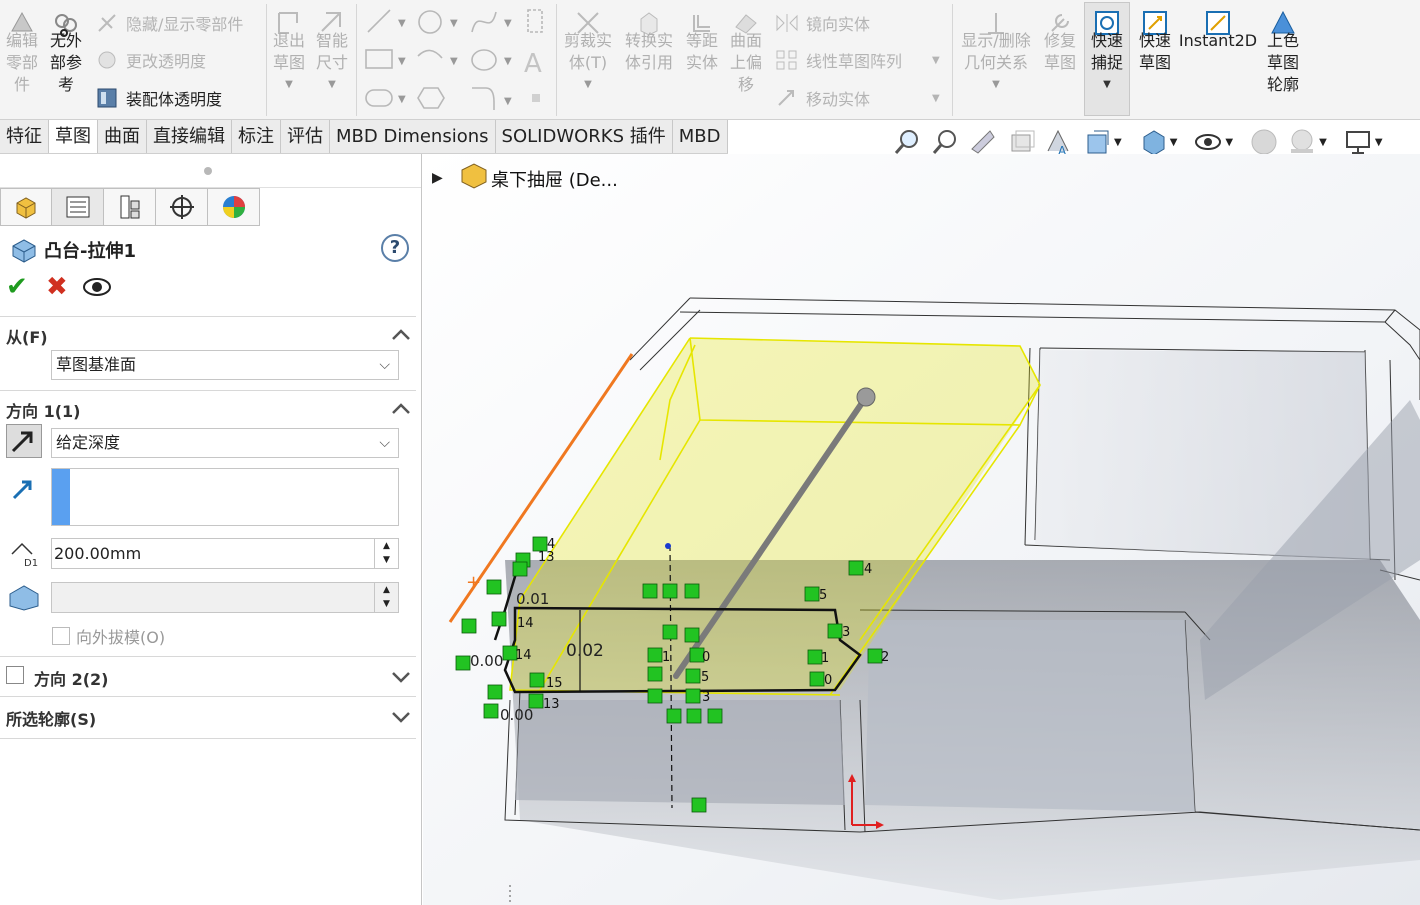 This screenshot has height=905, width=1420. What do you see at coordinates (649, 41) in the screenshot?
I see `convert-entities-button: 转换实 体引用` at bounding box center [649, 41].